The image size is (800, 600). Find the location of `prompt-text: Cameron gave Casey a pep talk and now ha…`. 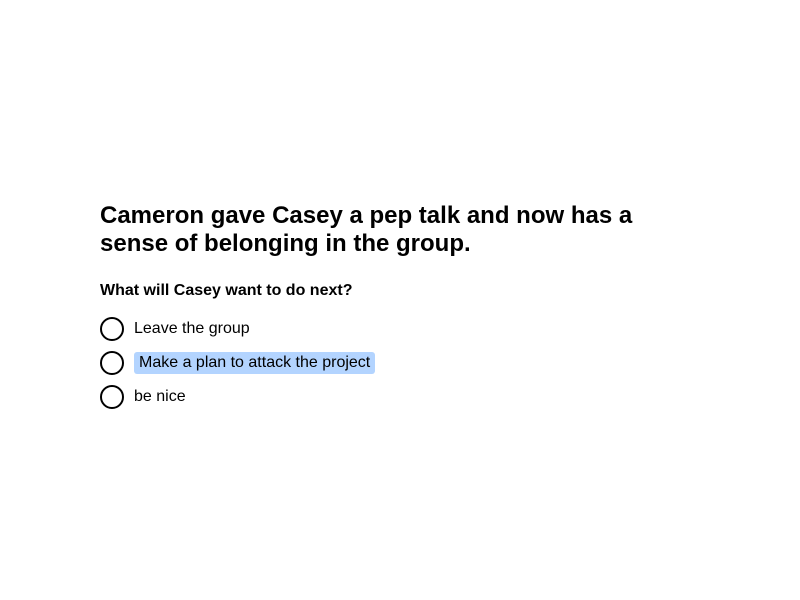

prompt-text: Cameron gave Casey a pep talk and now ha… is located at coordinates (366, 229).